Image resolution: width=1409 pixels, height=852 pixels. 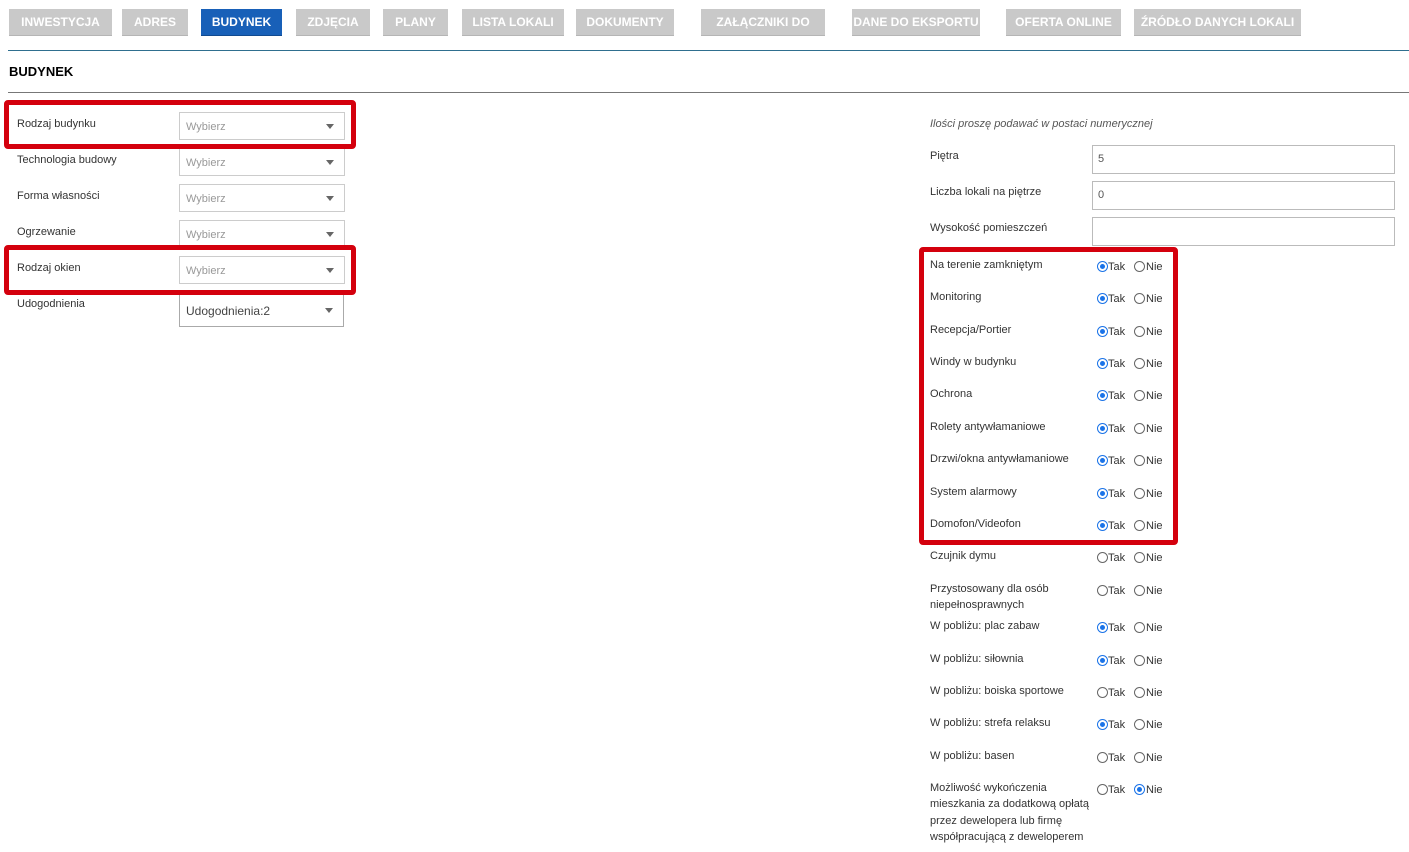 I want to click on label-ochrona: Ochrona, so click(x=951, y=394).